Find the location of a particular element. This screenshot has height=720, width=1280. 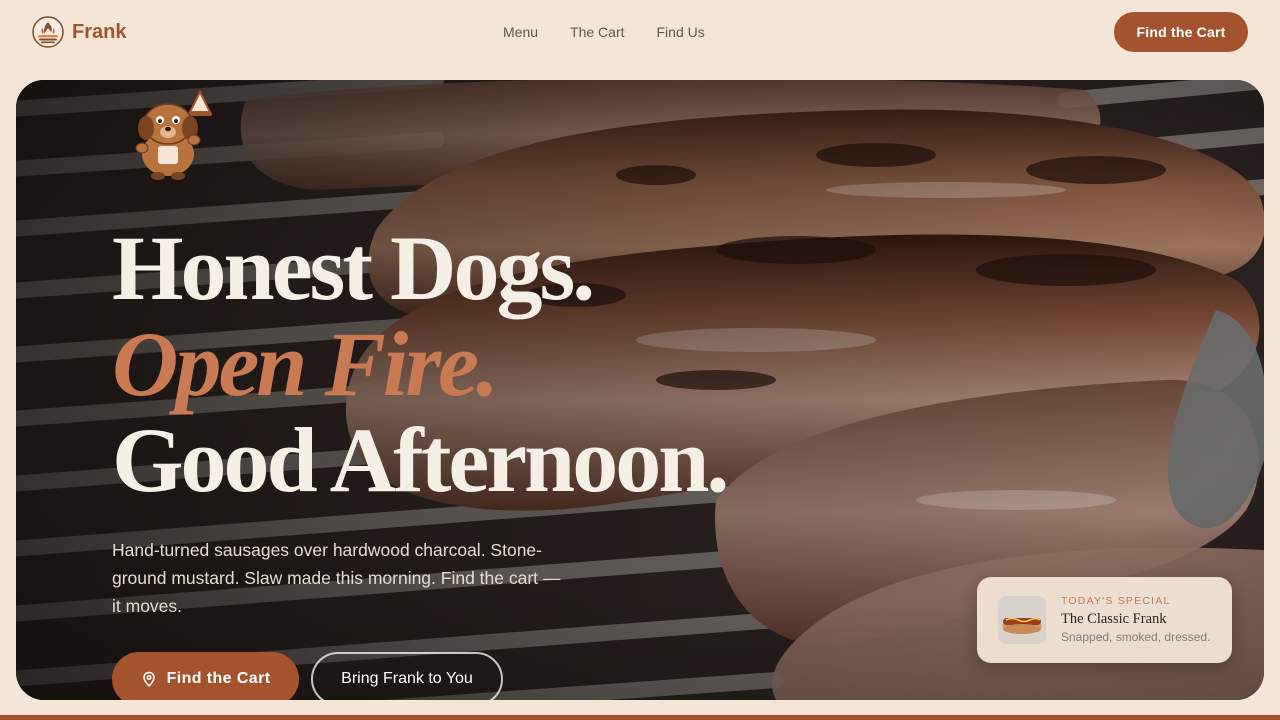

dog-mascot-with-cone-icon is located at coordinates (173, 134).